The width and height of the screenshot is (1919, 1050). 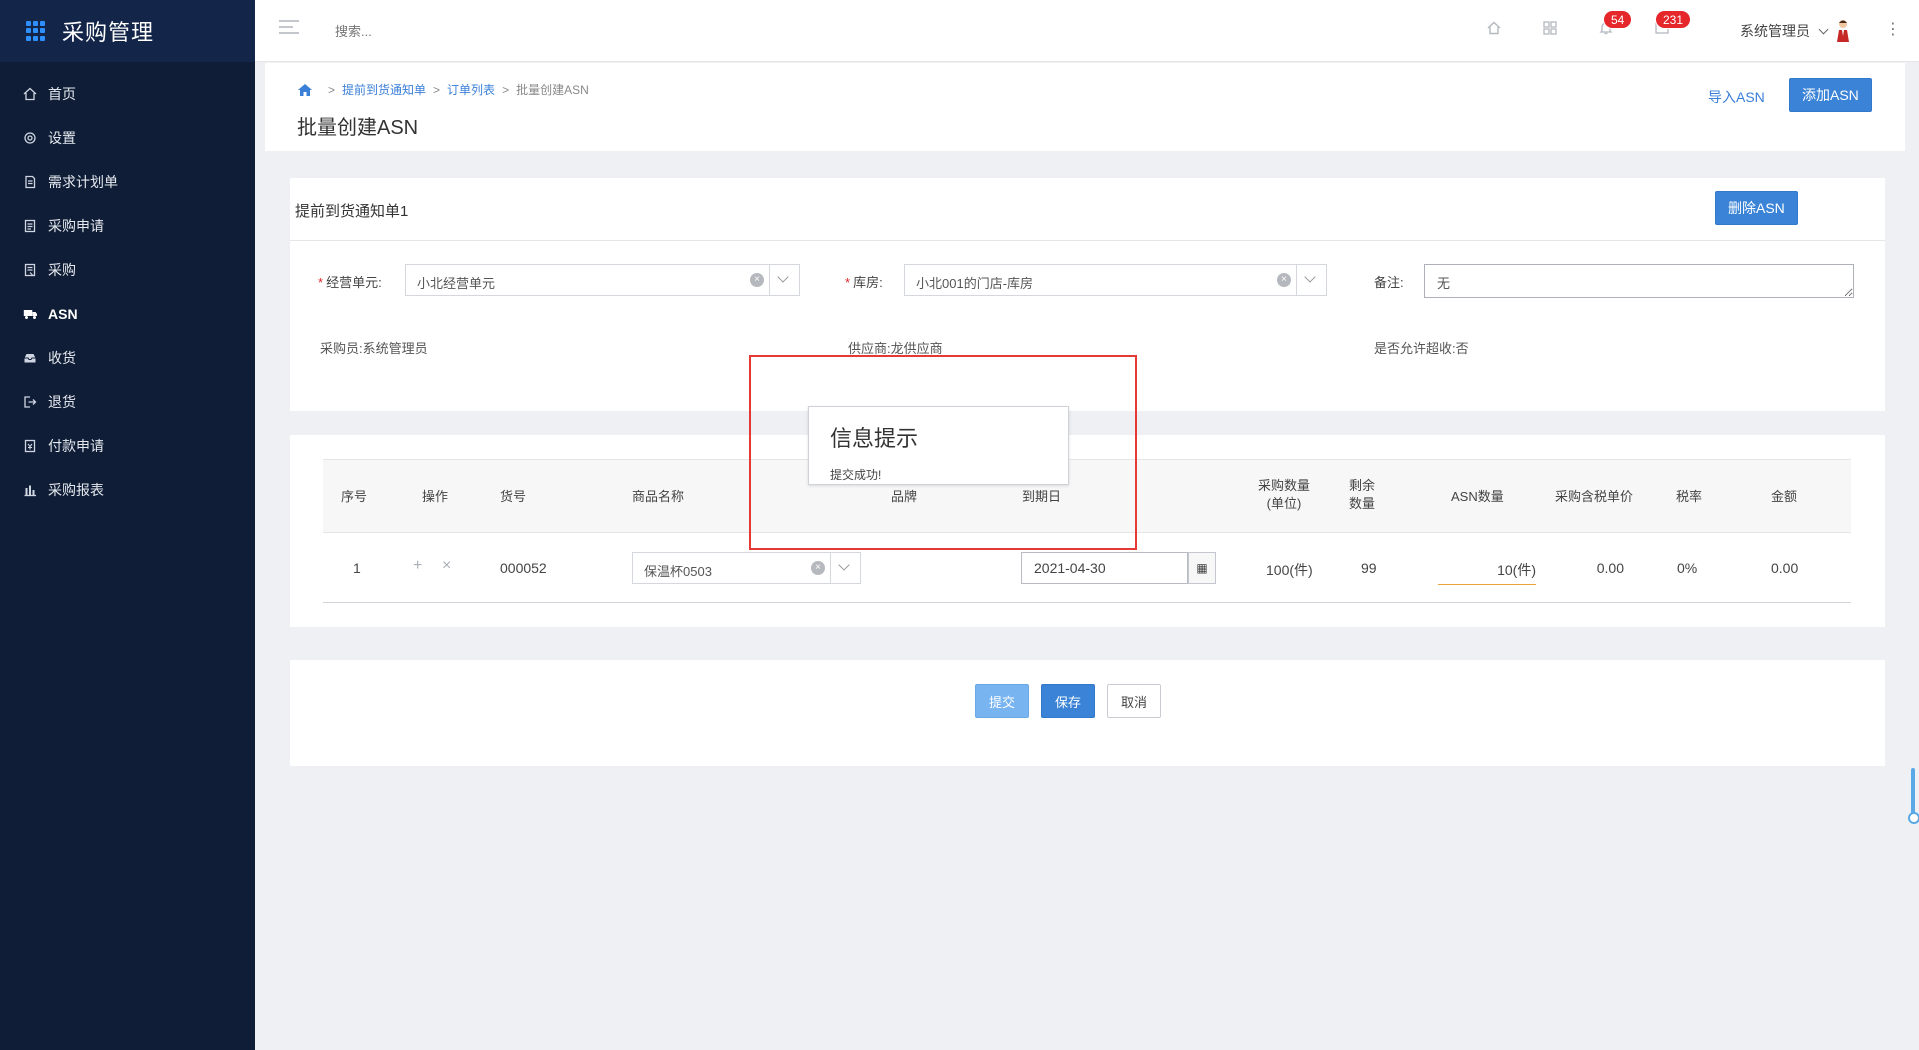 I want to click on user-name: 系统管理员, so click(x=1775, y=31).